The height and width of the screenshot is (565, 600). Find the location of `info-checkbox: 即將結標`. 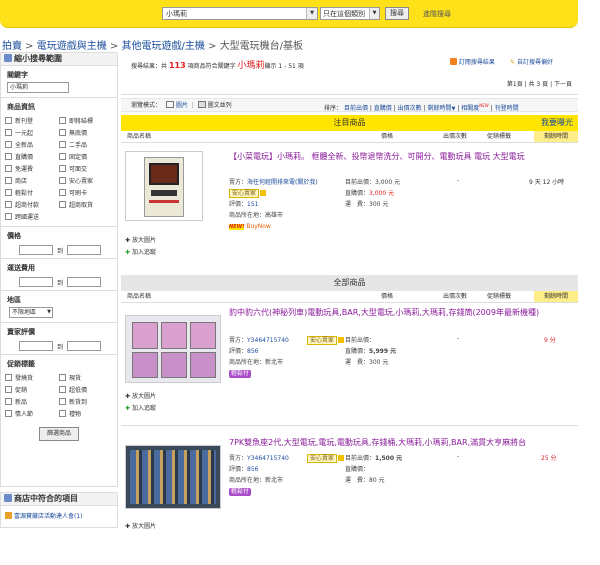

info-checkbox: 即將結標 is located at coordinates (86, 120).